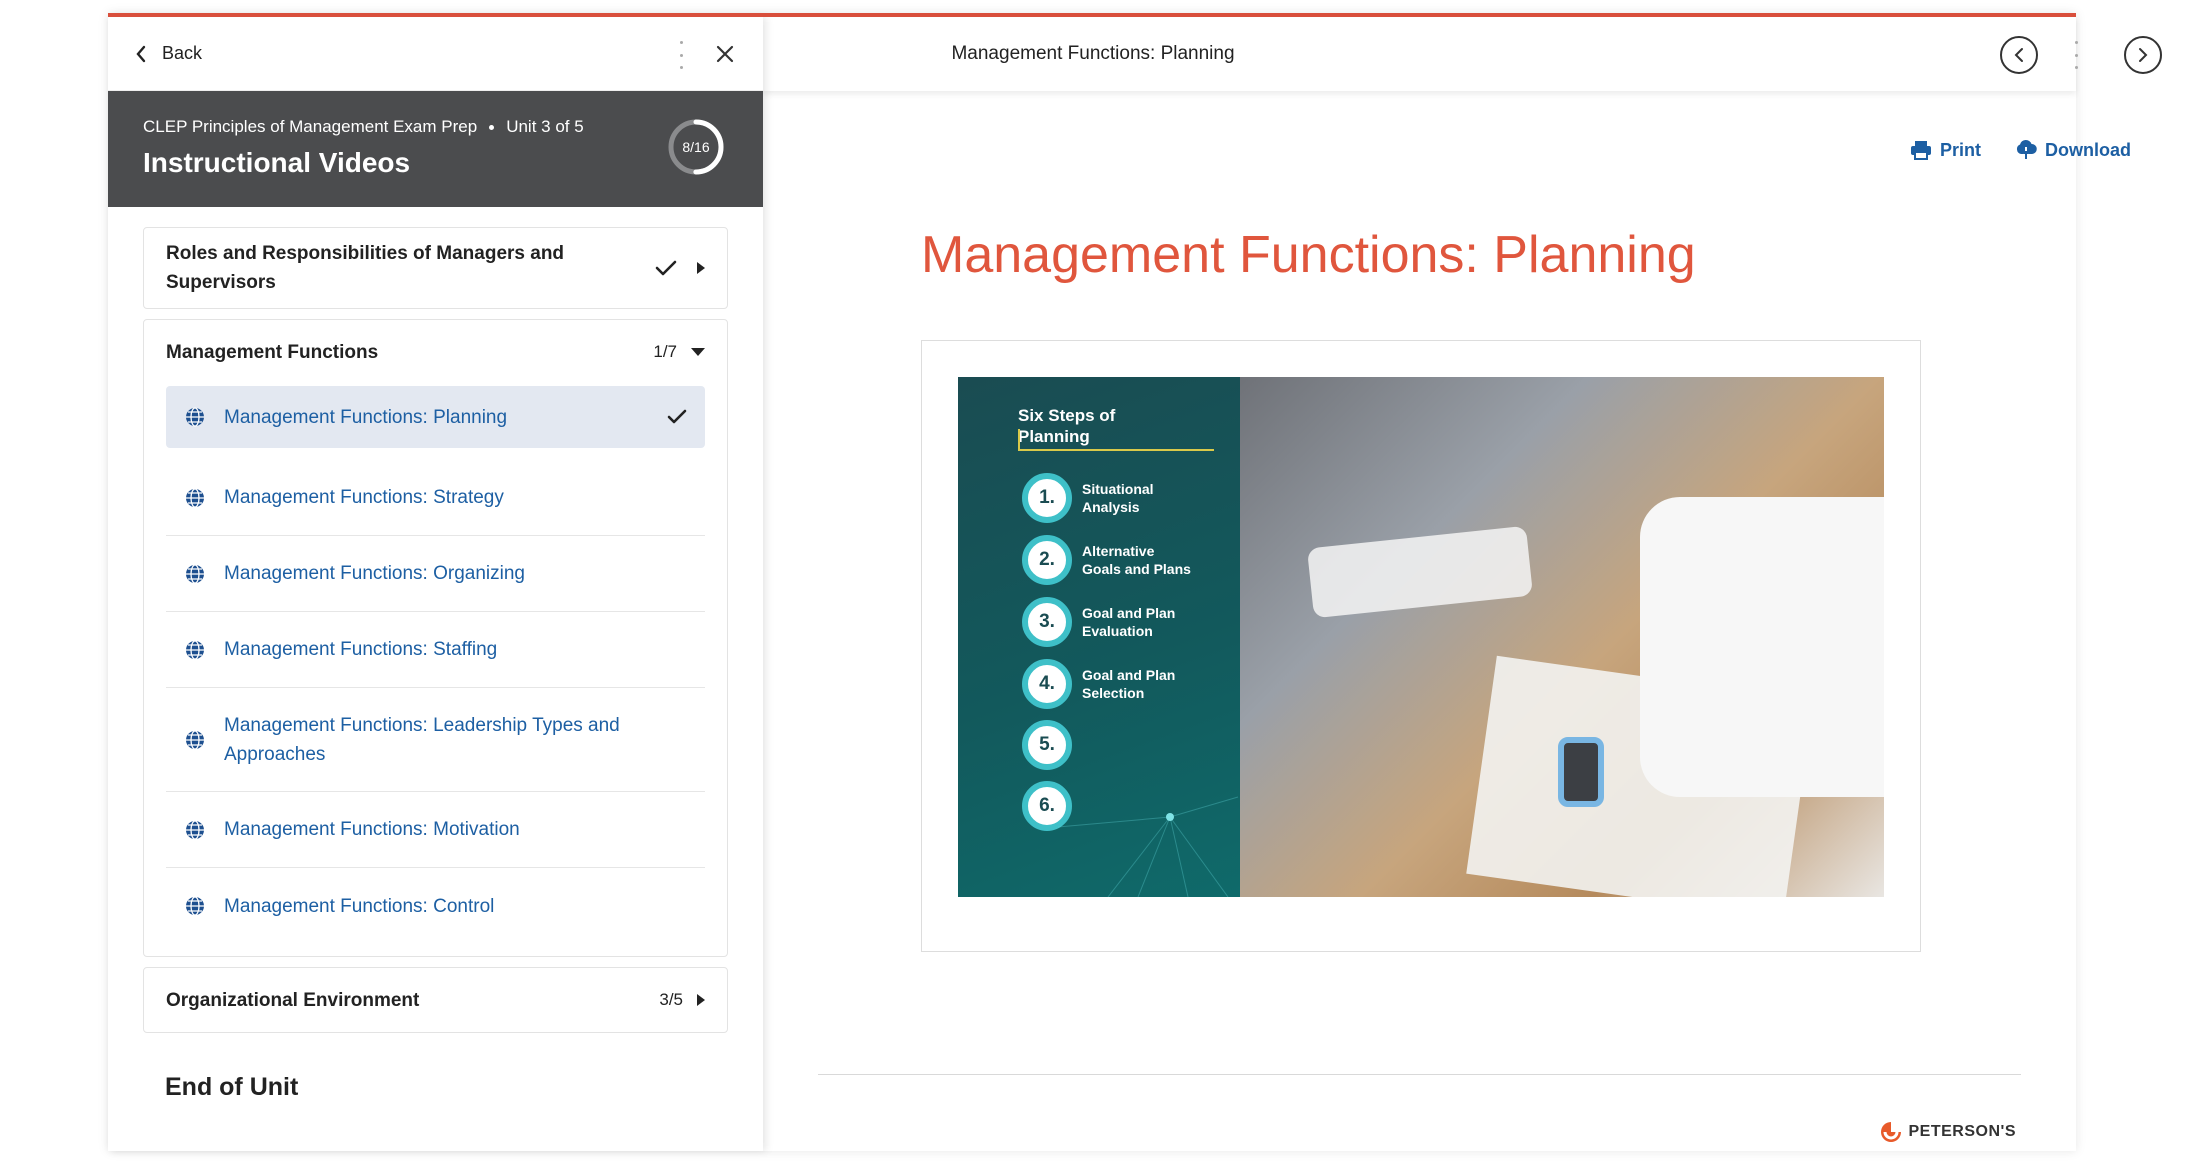 This screenshot has height=1176, width=2200. What do you see at coordinates (1462, 54) in the screenshot?
I see `content-topbar: Management Functions: Planning` at bounding box center [1462, 54].